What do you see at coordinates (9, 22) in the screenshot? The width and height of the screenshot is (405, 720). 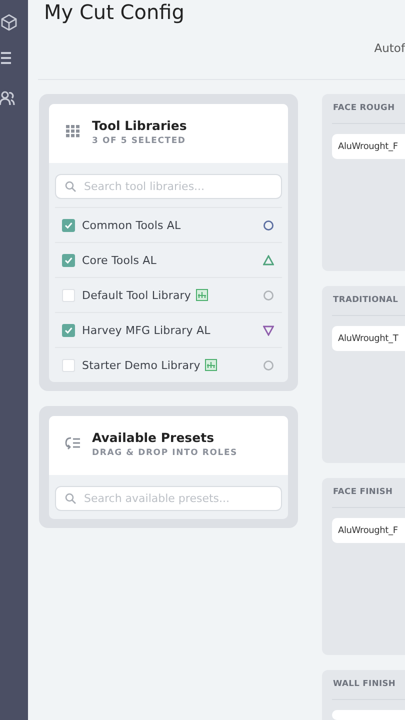 I see `cube-icon` at bounding box center [9, 22].